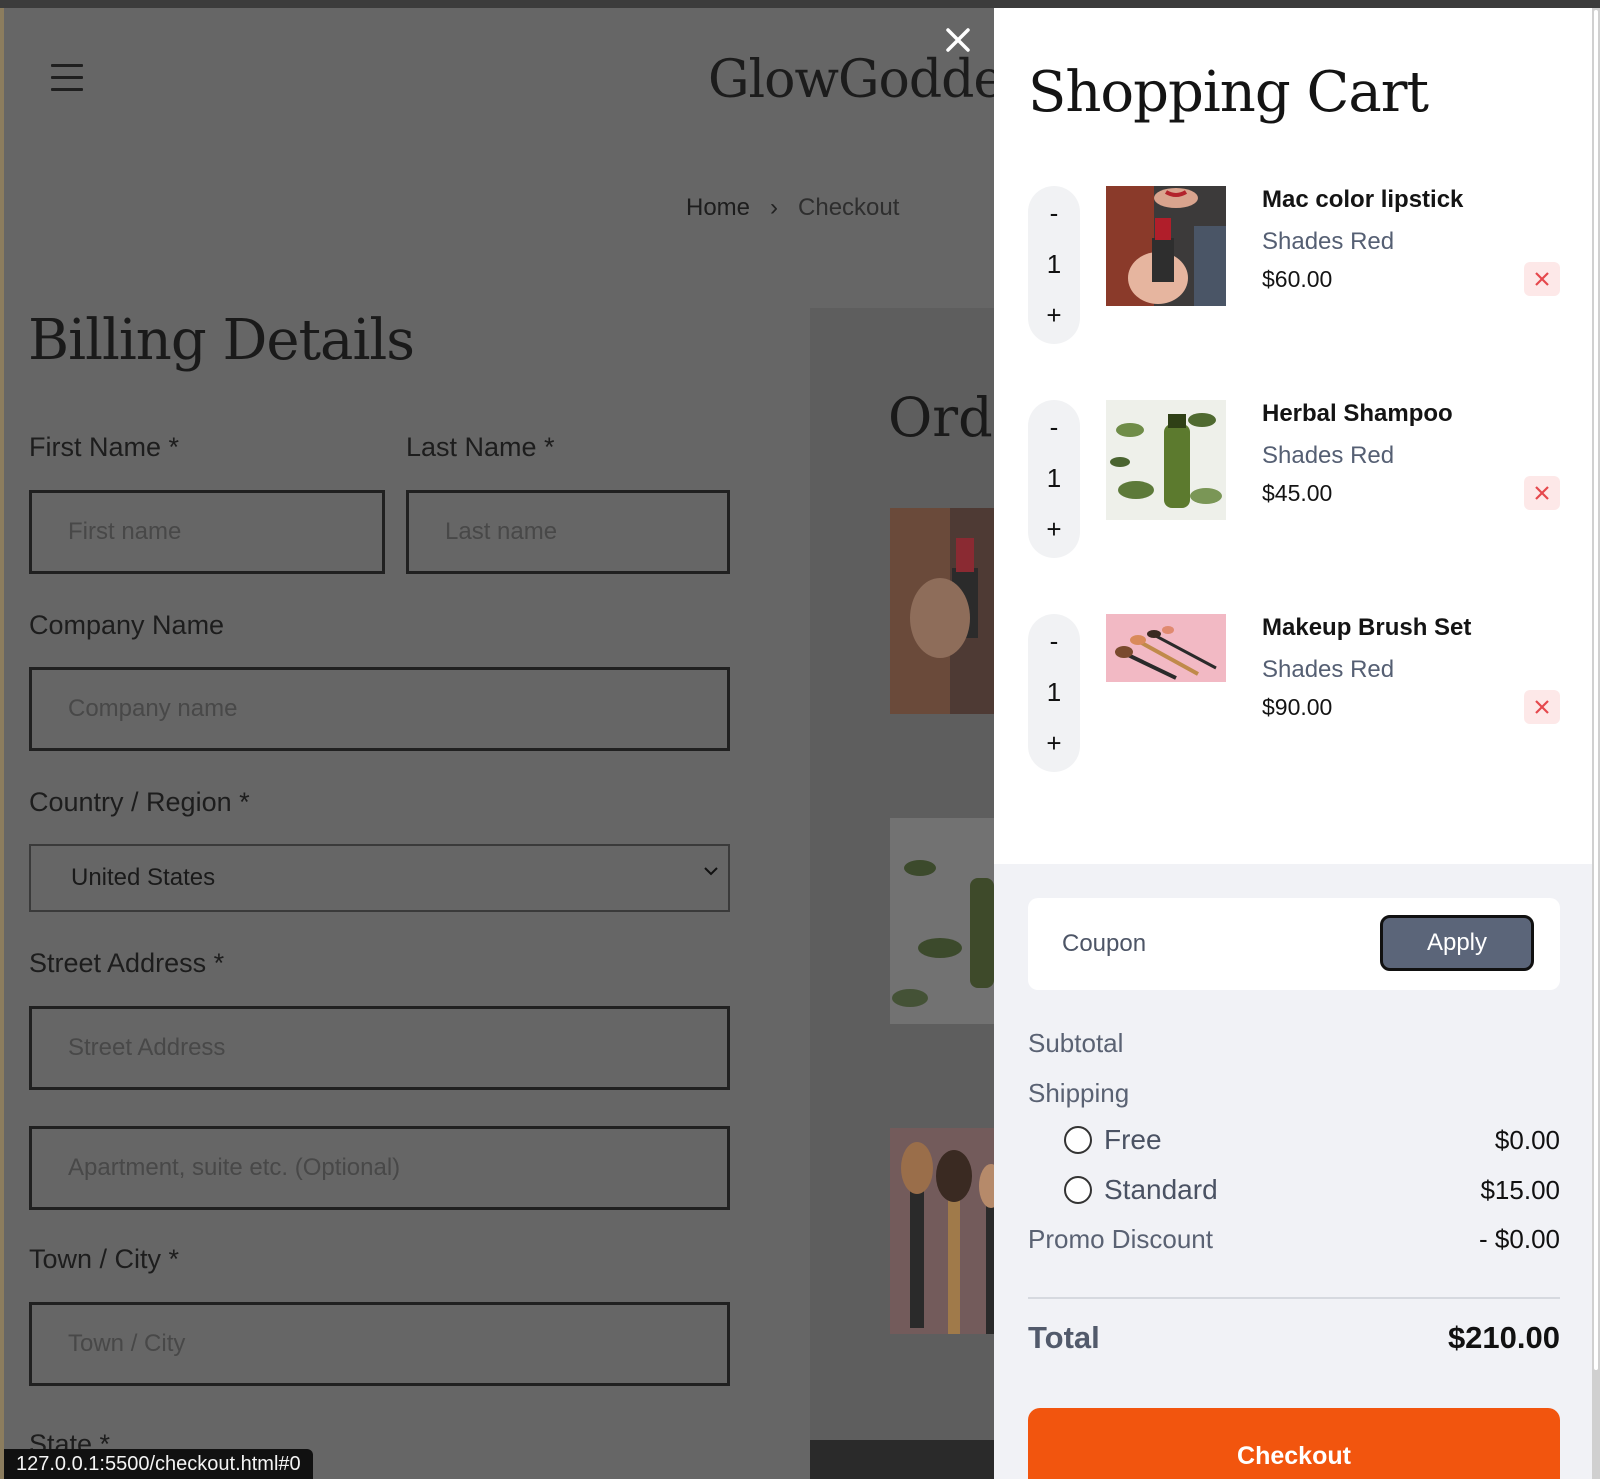 Image resolution: width=1600 pixels, height=1479 pixels. What do you see at coordinates (1161, 1190) in the screenshot?
I see `shipping-standard-label: Standard` at bounding box center [1161, 1190].